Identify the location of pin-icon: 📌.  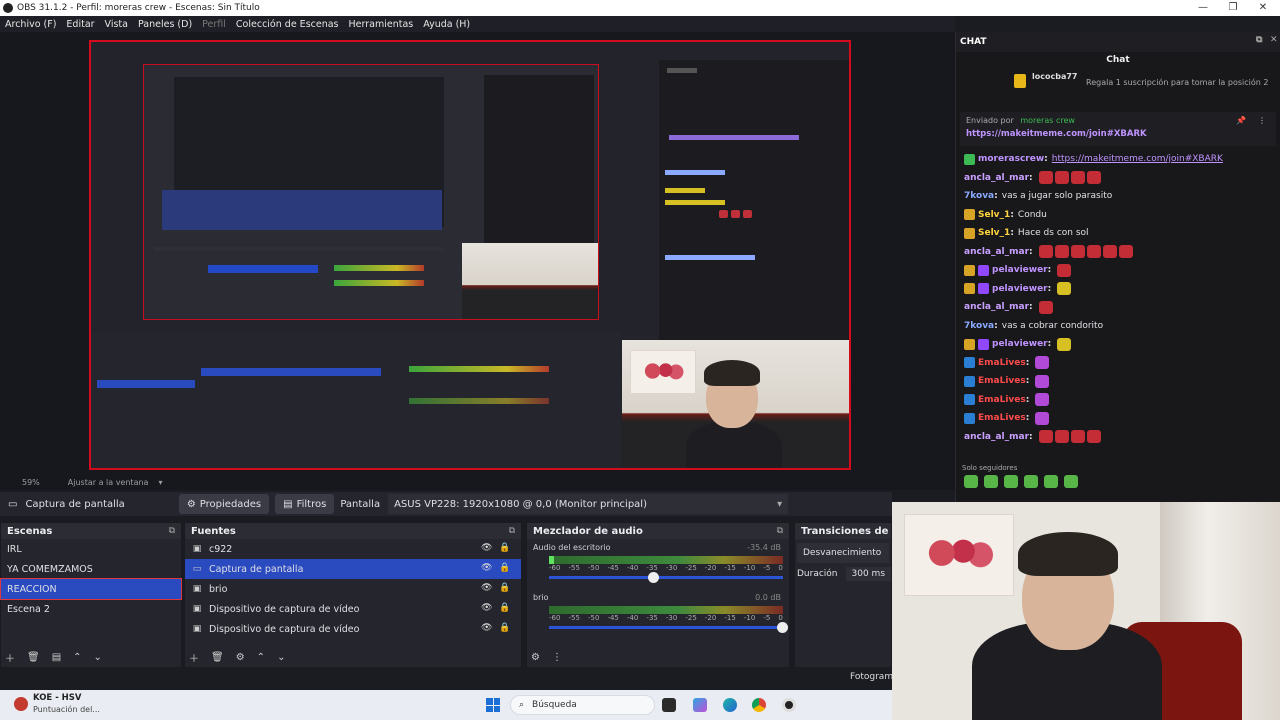
(1241, 120).